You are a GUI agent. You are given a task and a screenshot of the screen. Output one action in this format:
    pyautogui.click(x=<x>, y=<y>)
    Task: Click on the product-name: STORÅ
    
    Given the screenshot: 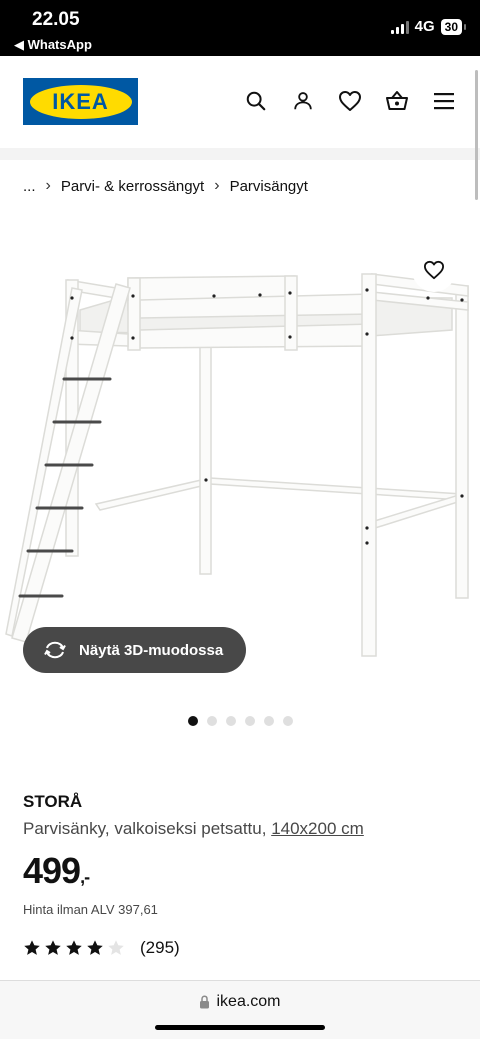 What is the action you would take?
    pyautogui.click(x=53, y=801)
    